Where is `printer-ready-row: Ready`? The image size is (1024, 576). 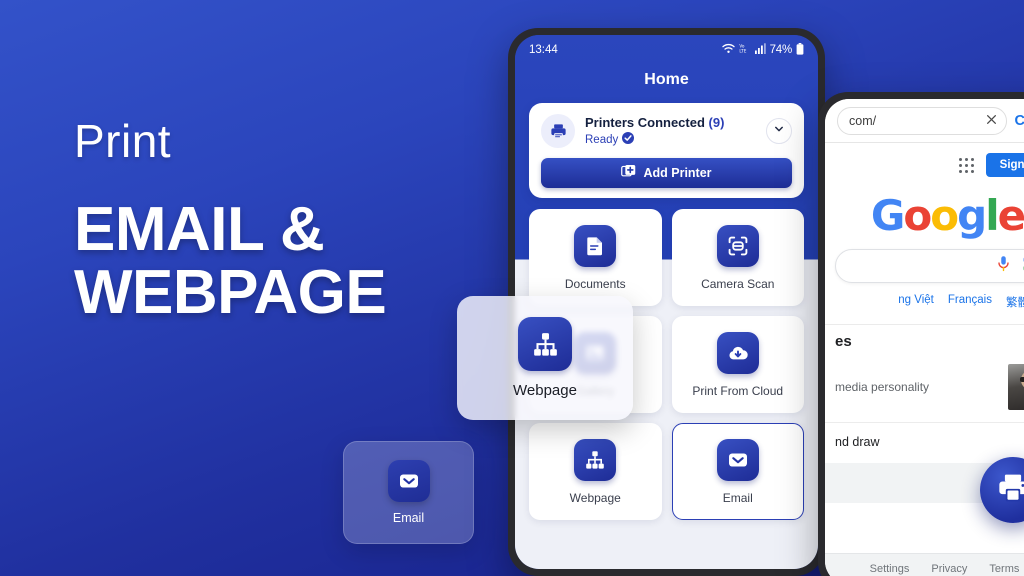
printer-ready-row: Ready is located at coordinates (670, 139).